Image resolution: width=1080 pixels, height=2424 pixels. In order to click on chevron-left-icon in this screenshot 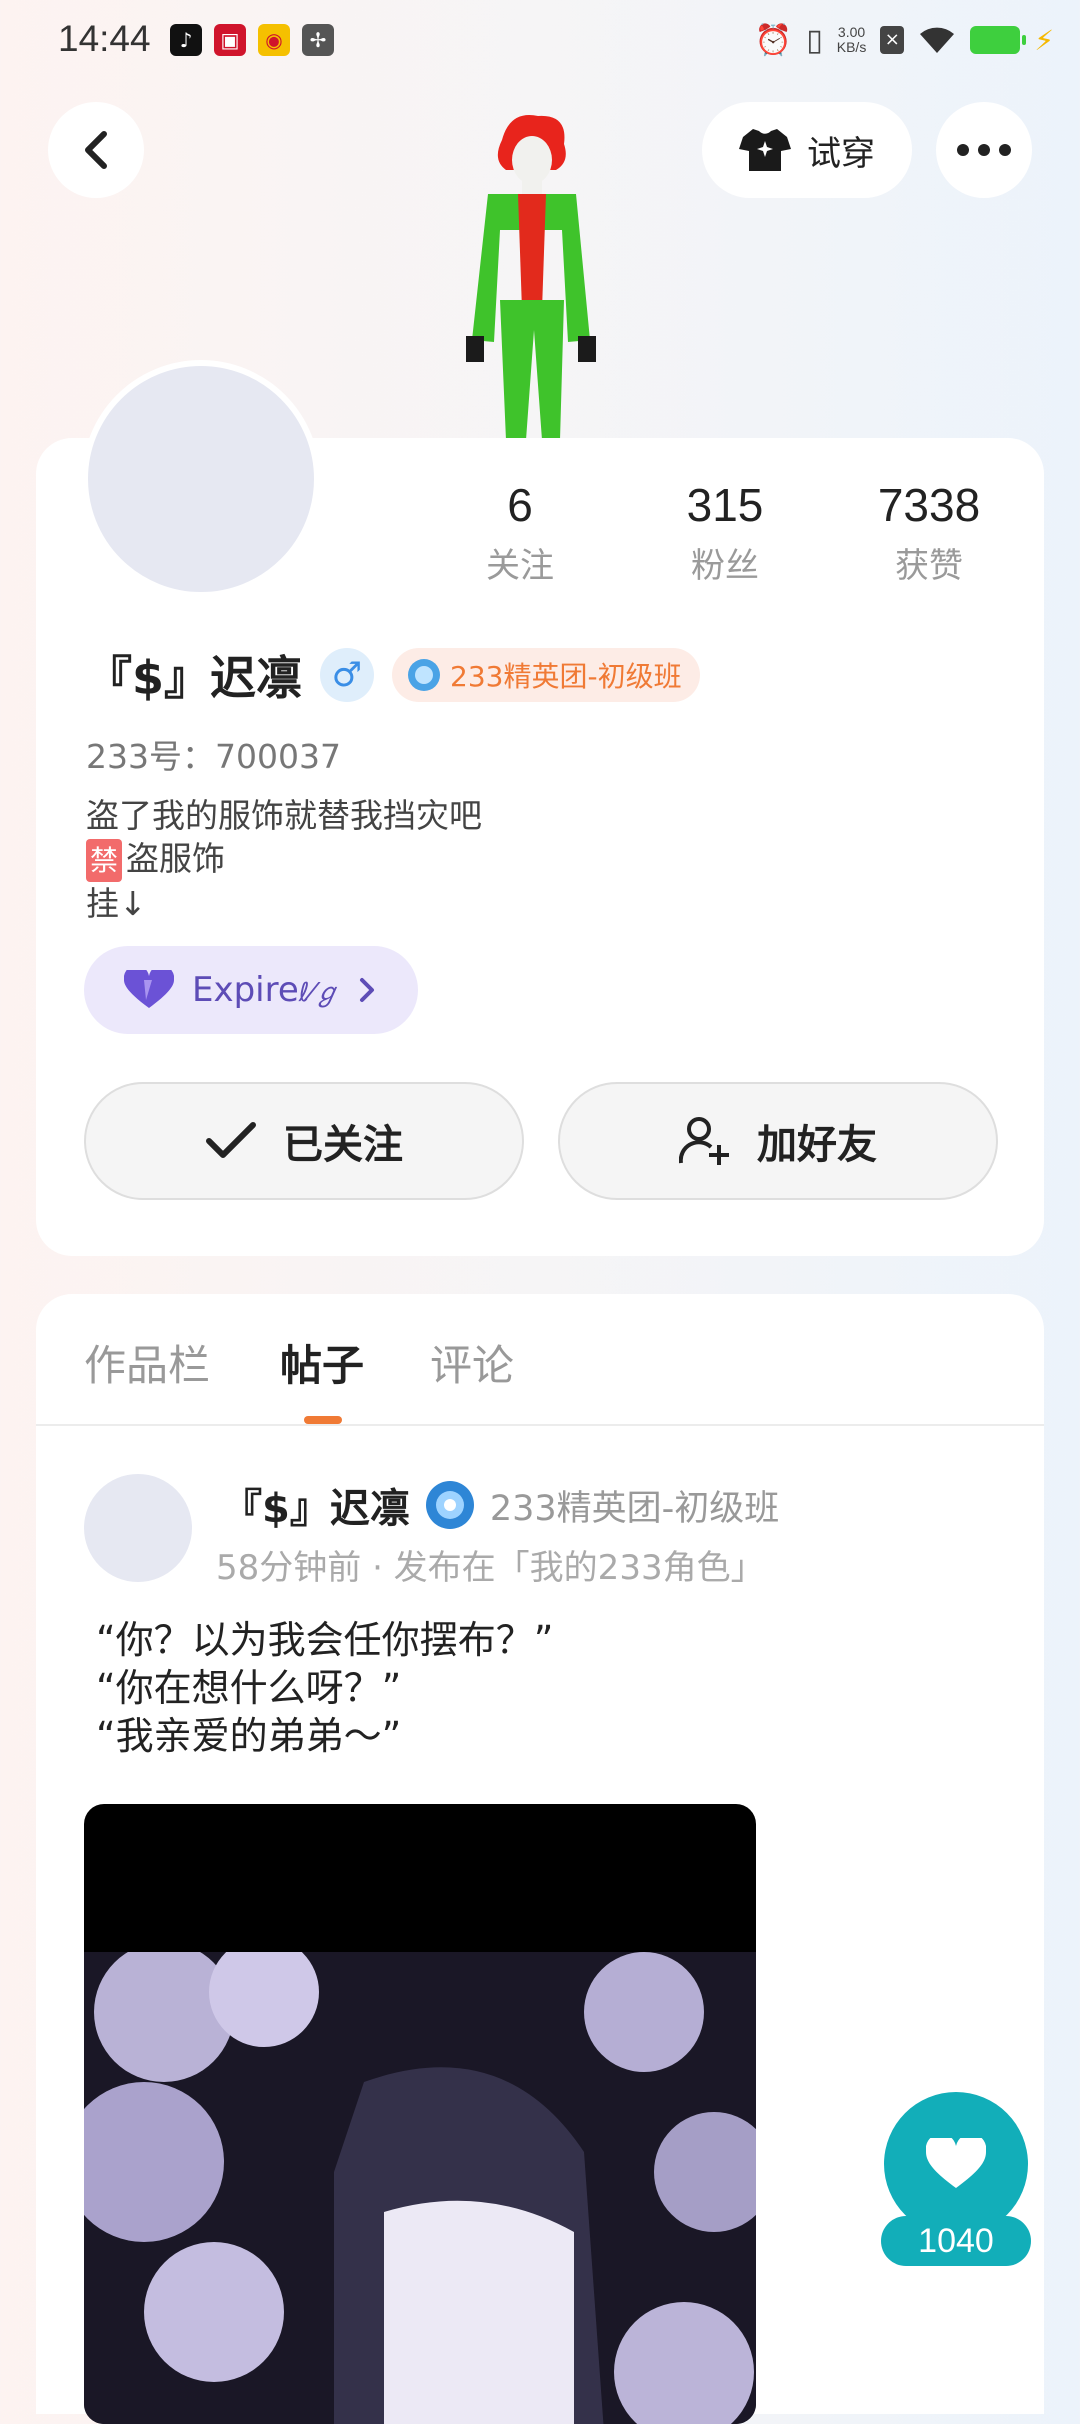, I will do `click(96, 150)`.